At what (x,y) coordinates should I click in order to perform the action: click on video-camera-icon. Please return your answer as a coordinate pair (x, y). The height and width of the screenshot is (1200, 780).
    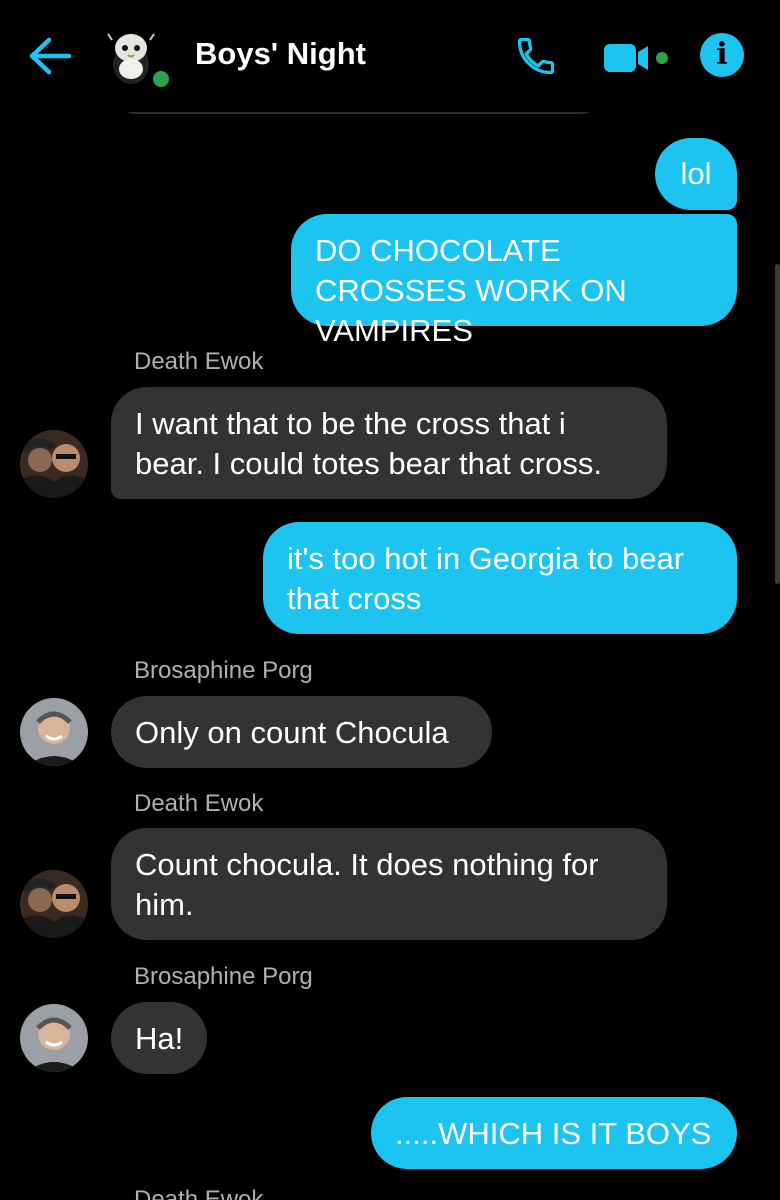
    Looking at the image, I should click on (640, 57).